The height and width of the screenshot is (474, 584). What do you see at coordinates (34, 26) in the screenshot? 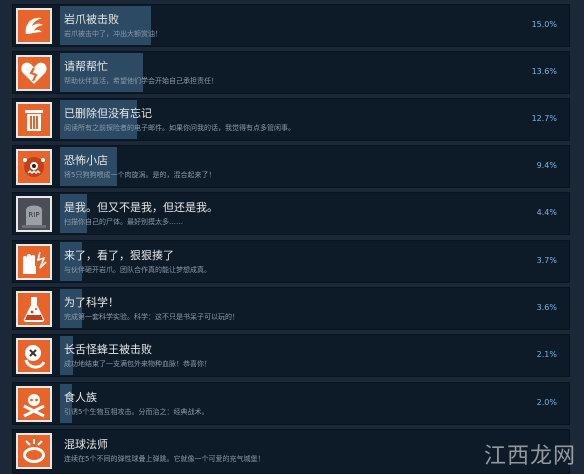
I see `claw-icon` at bounding box center [34, 26].